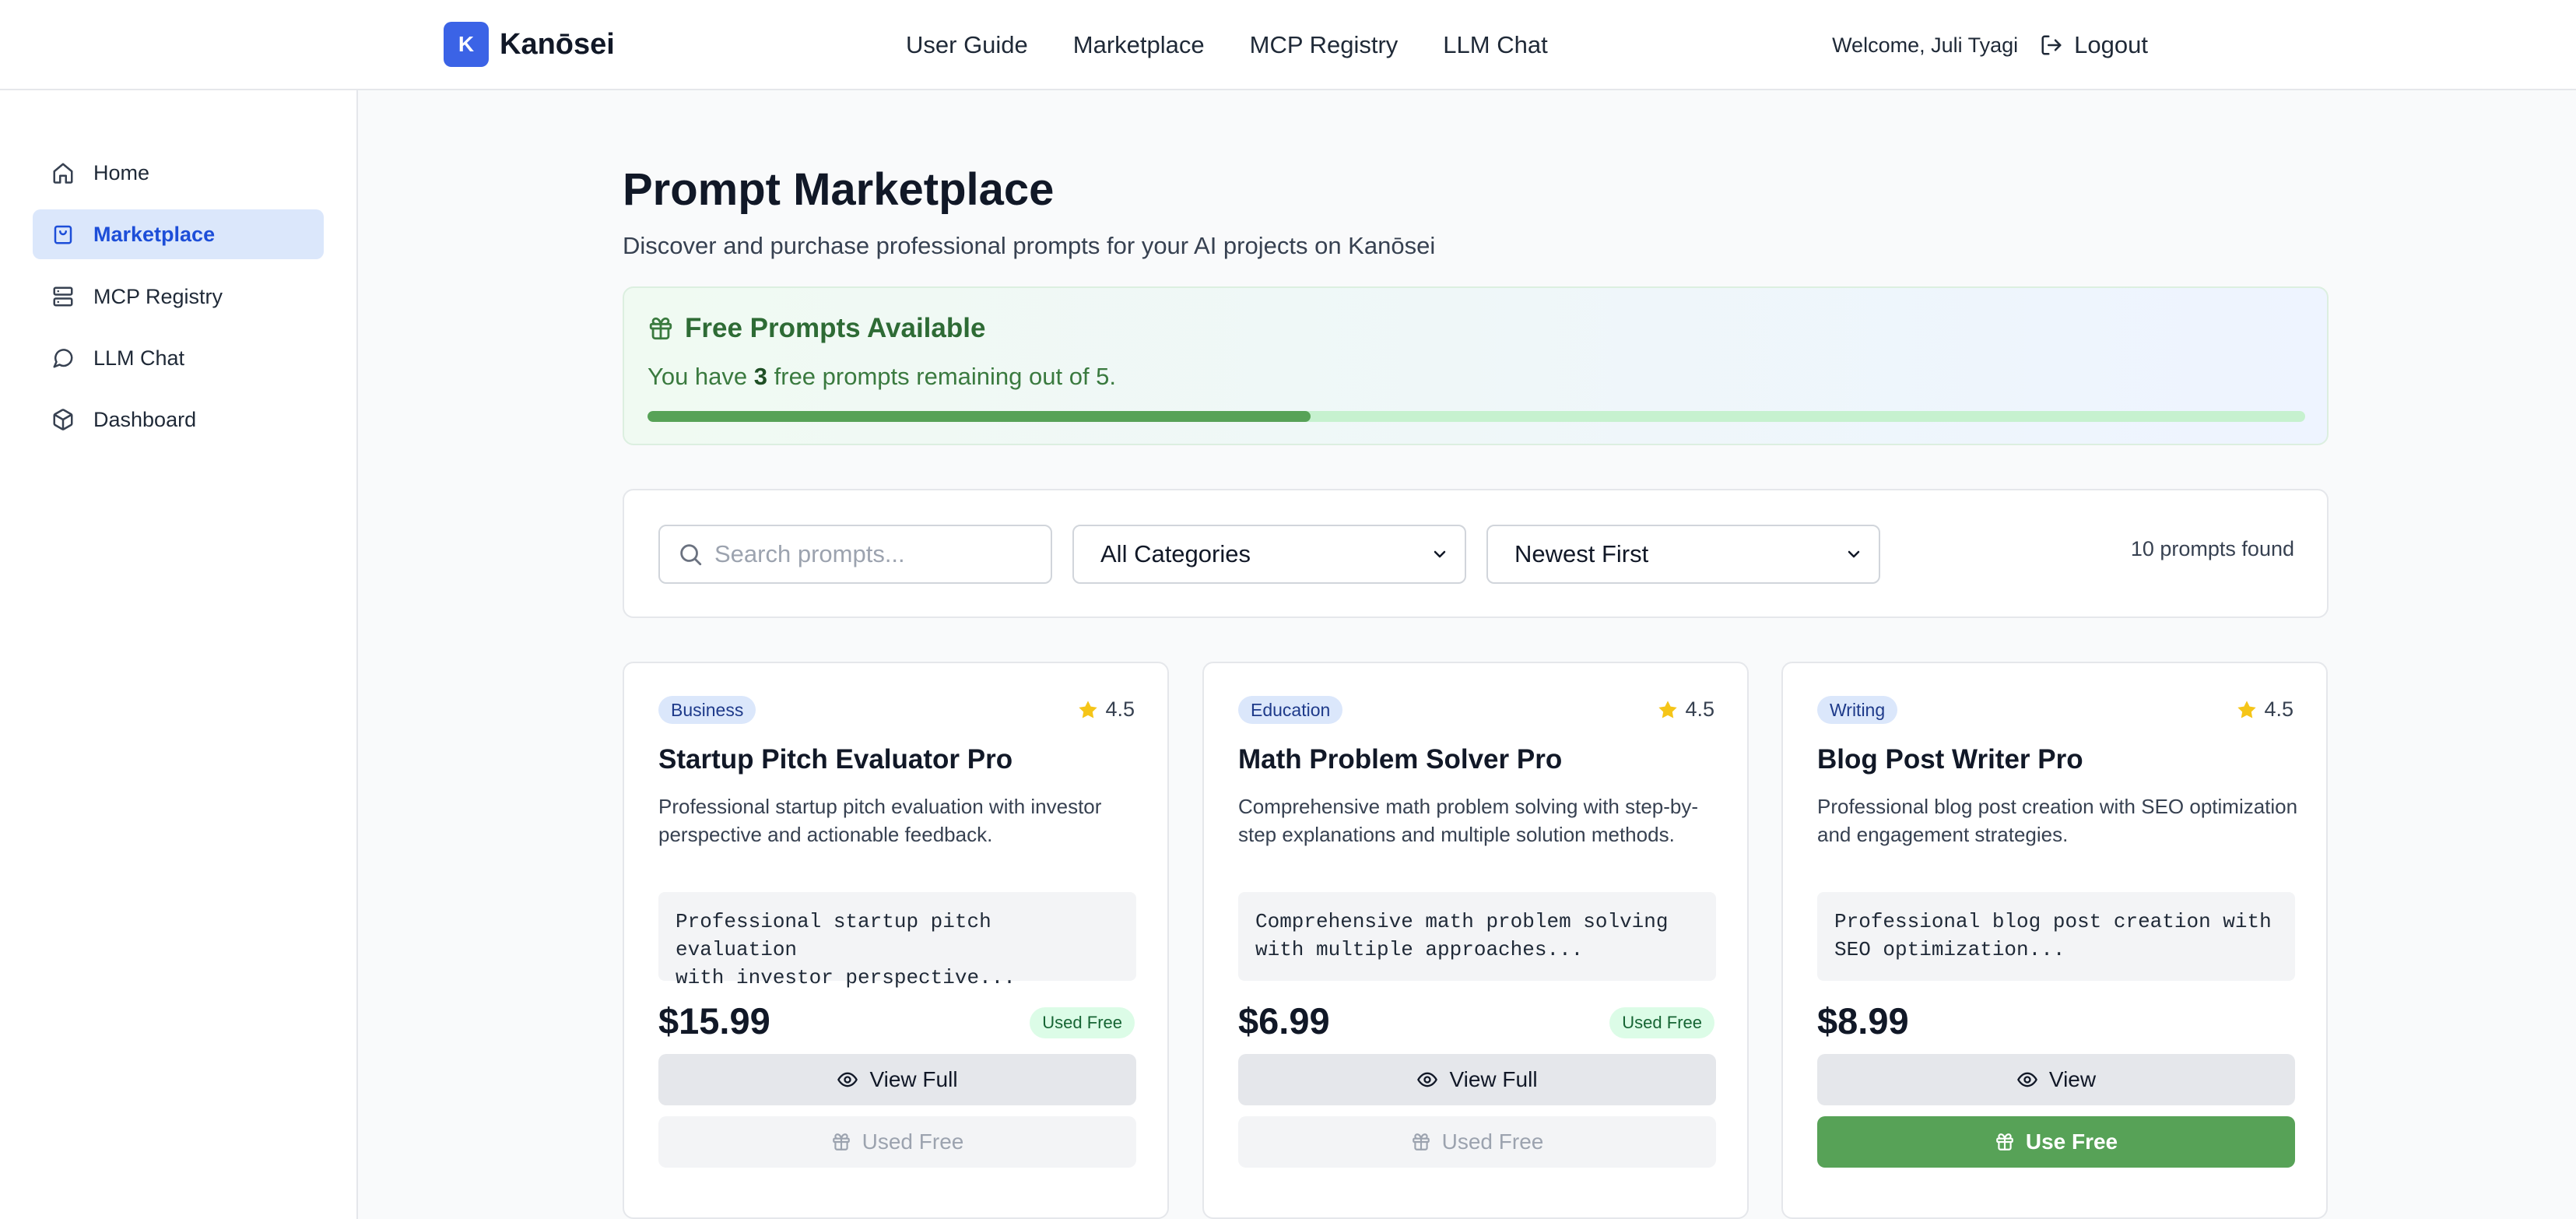 This screenshot has height=1219, width=2576. What do you see at coordinates (1683, 554) in the screenshot?
I see `sort-select: Newest First` at bounding box center [1683, 554].